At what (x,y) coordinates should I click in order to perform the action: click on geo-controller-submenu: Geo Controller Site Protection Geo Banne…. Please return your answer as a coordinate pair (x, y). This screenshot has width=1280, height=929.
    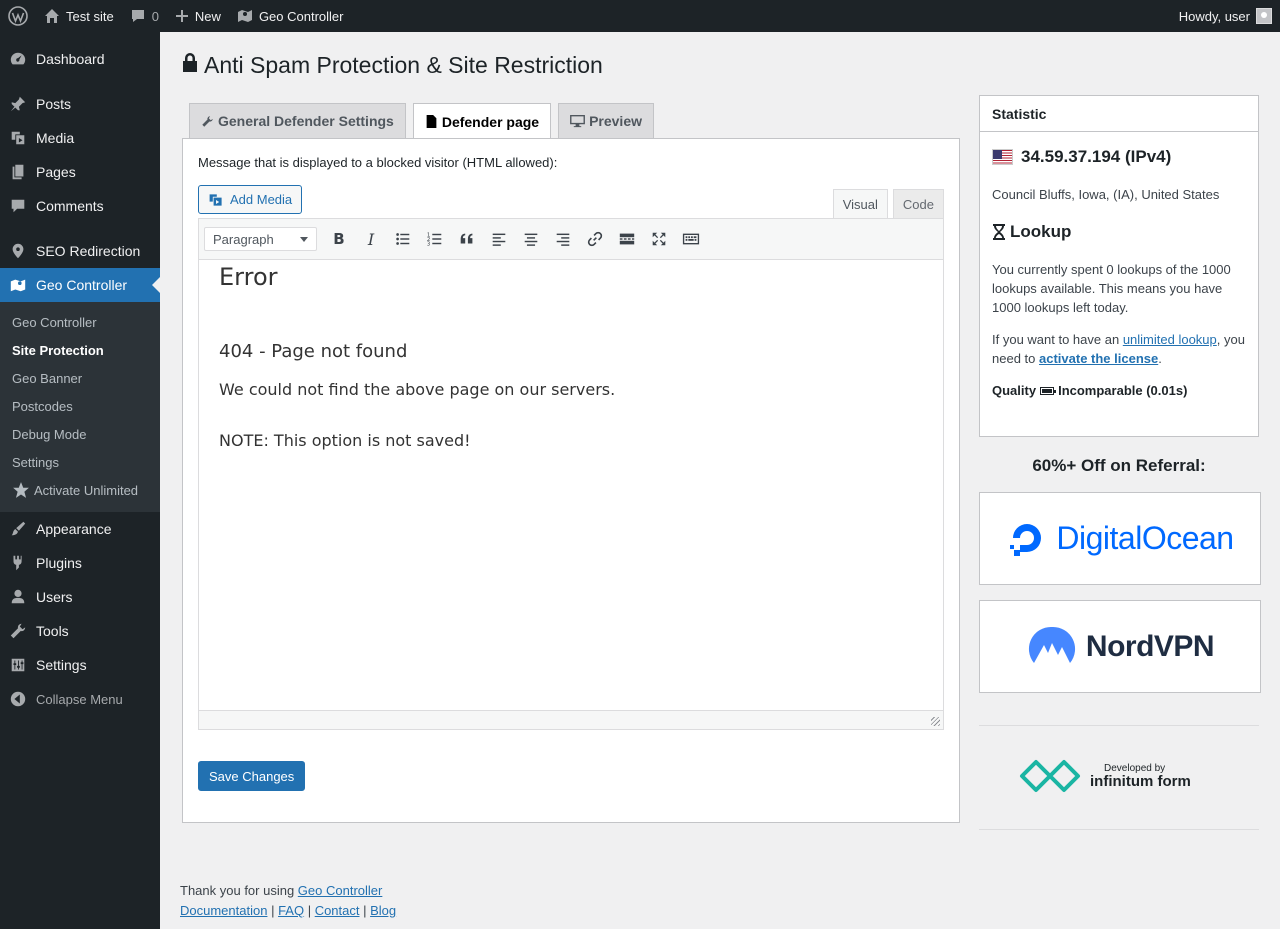
    Looking at the image, I should click on (80, 407).